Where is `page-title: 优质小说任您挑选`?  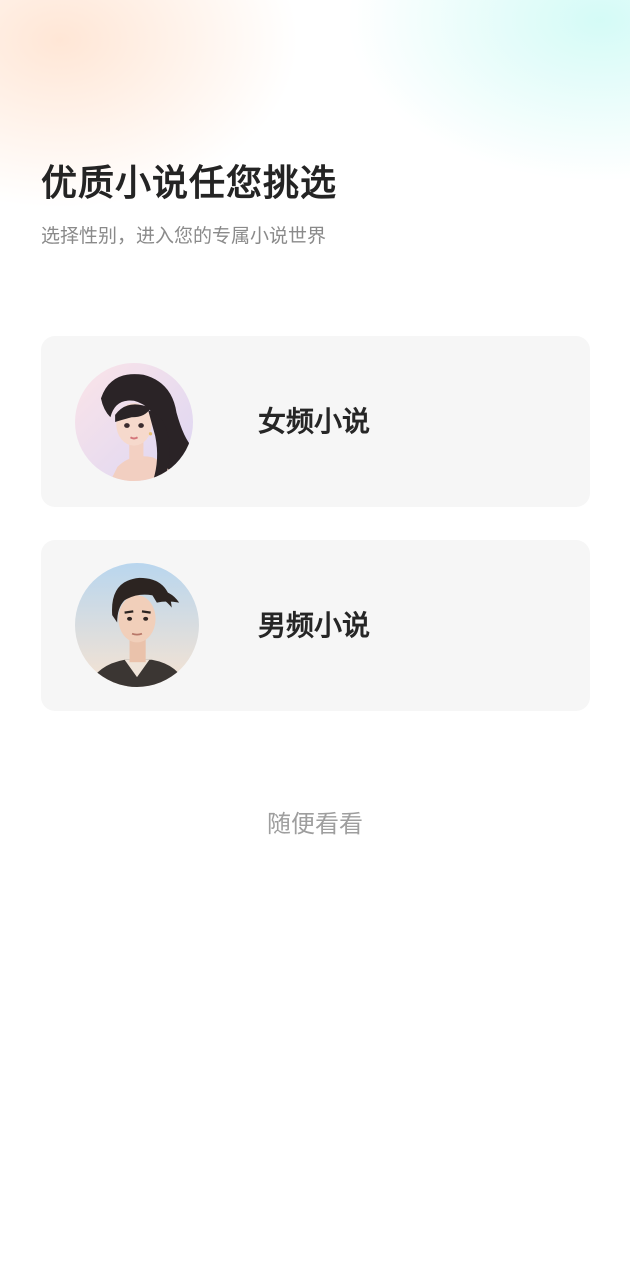
page-title: 优质小说任您挑选 is located at coordinates (189, 183).